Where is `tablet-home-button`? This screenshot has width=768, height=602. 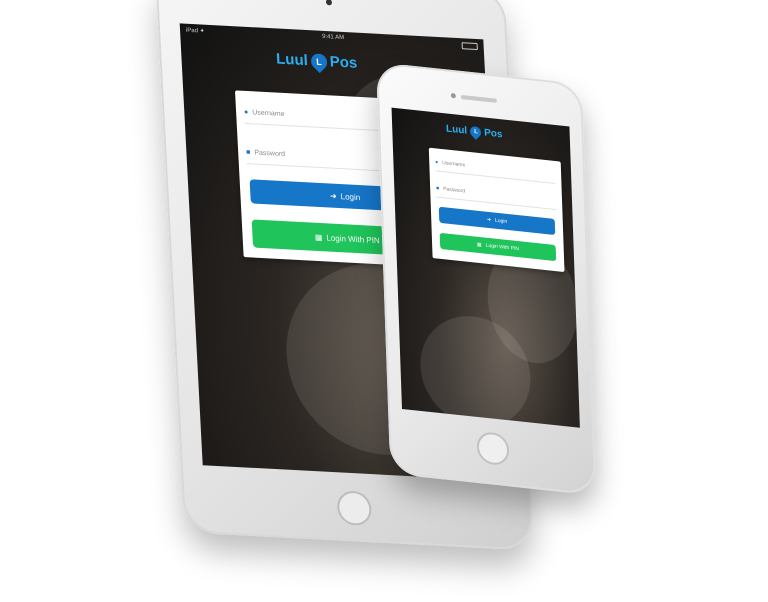 tablet-home-button is located at coordinates (354, 508).